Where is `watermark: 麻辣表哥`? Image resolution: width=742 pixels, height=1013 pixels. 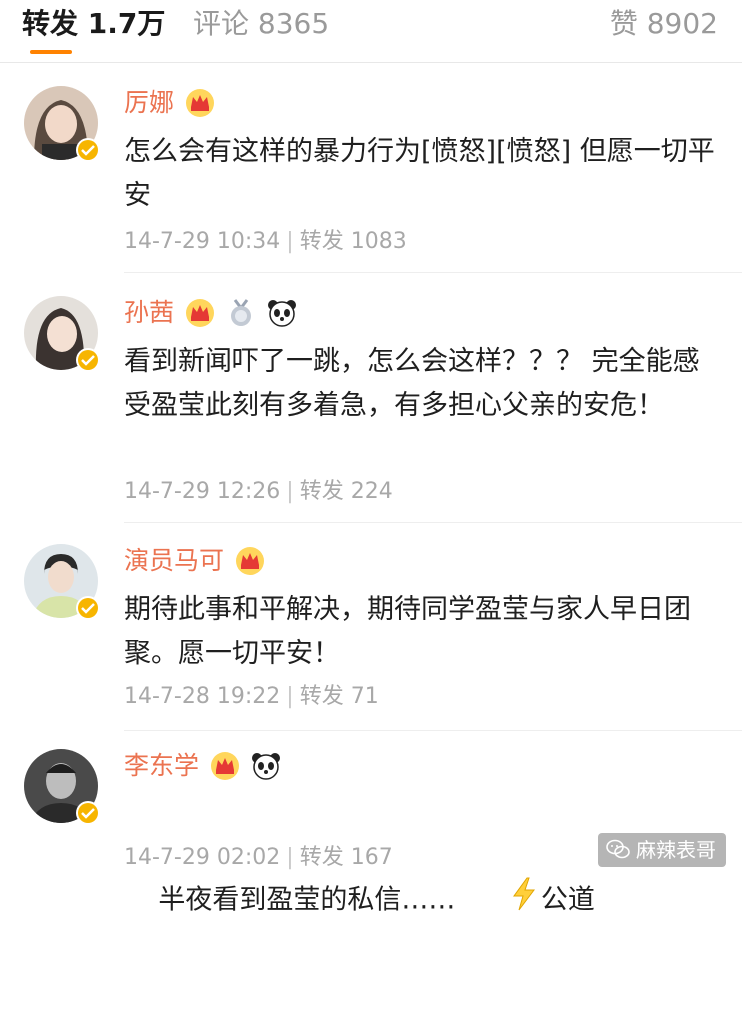 watermark: 麻辣表哥 is located at coordinates (662, 850).